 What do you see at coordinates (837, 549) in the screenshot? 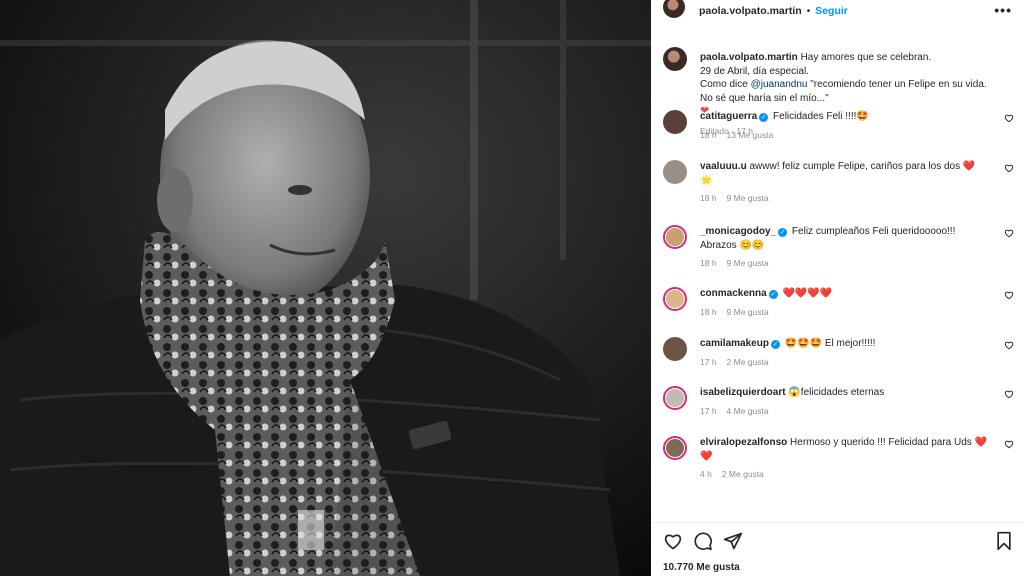
I see `post-actions-bar: 10.770 Me gusta` at bounding box center [837, 549].